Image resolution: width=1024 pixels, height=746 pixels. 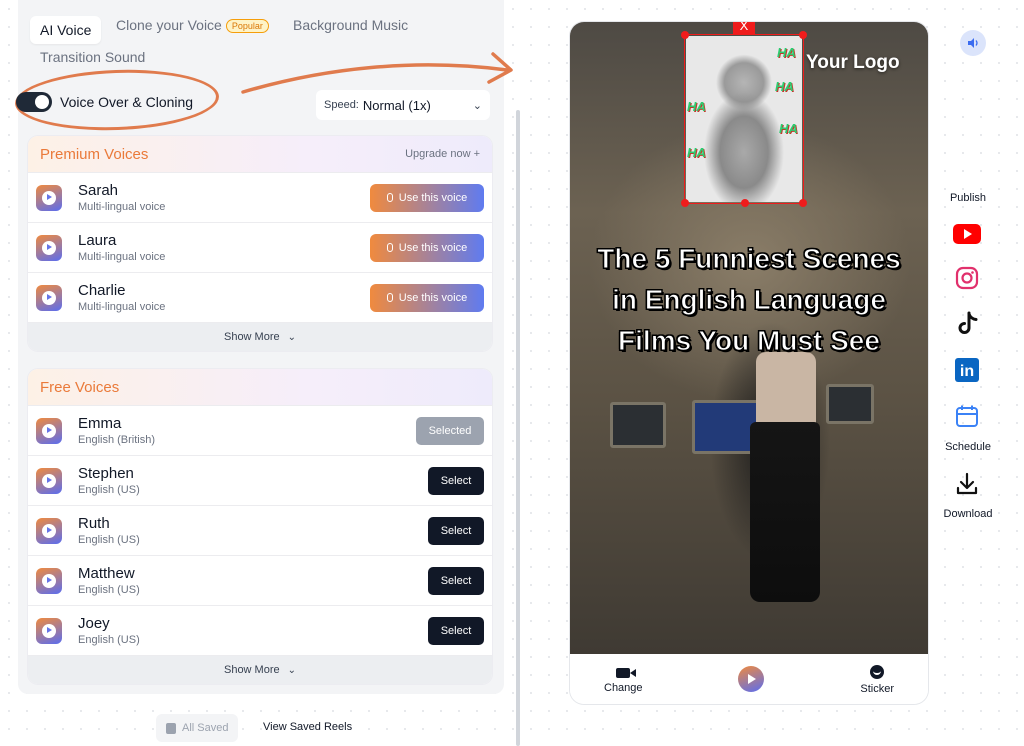 What do you see at coordinates (98, 190) in the screenshot?
I see `voice-name: Sarah` at bounding box center [98, 190].